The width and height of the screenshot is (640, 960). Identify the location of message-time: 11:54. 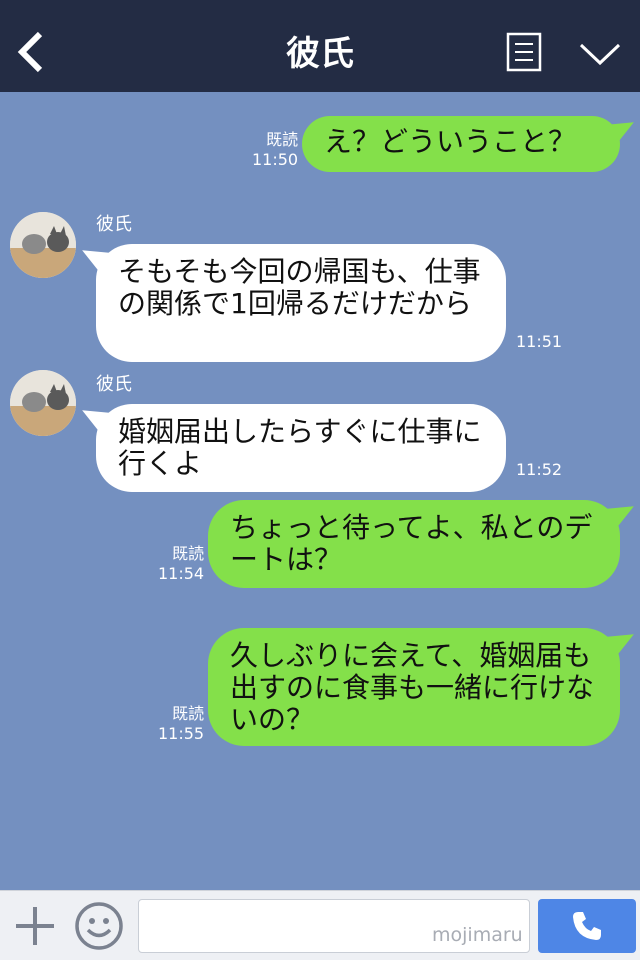
(181, 573).